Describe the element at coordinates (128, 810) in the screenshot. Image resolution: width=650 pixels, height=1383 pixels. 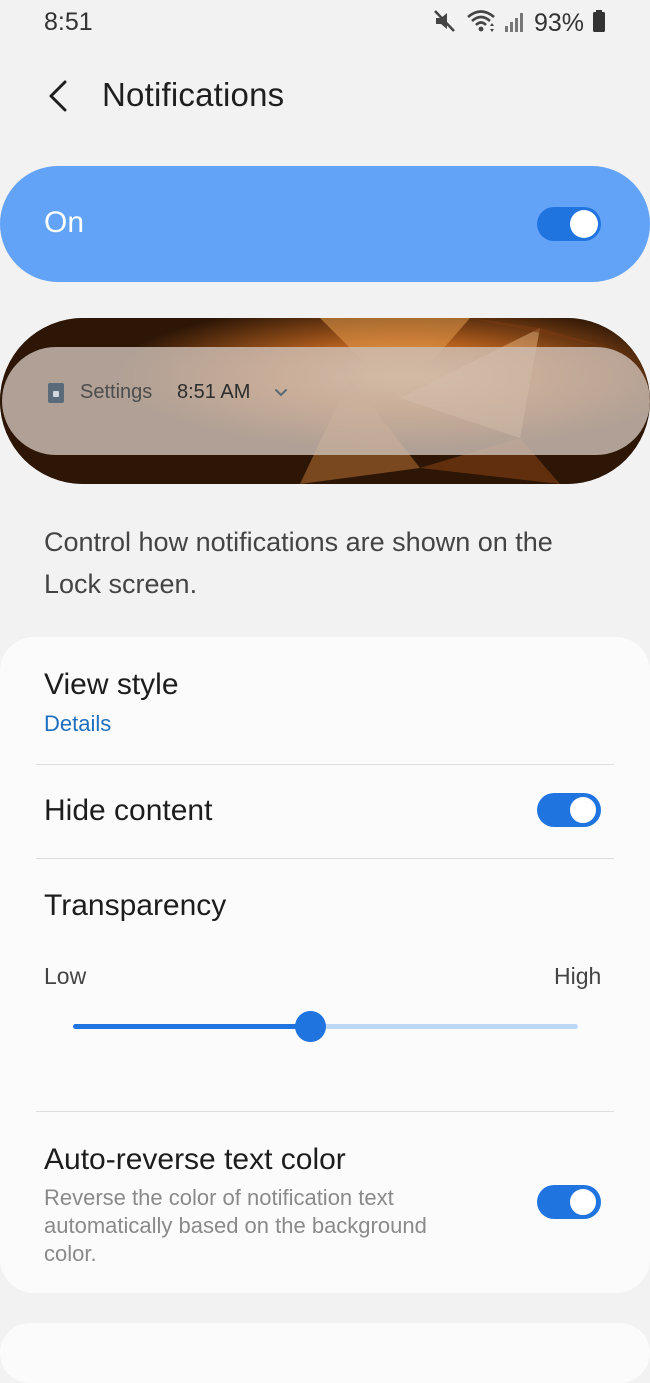
I see `hide-content-title: Hide content` at that location.